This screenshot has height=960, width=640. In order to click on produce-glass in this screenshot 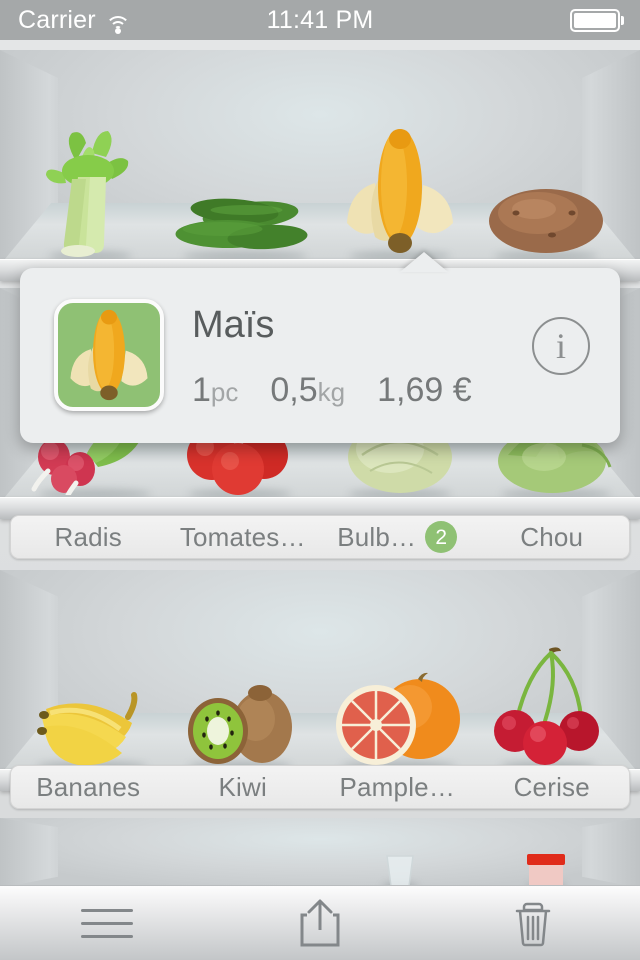, I will do `click(400, 869)`.